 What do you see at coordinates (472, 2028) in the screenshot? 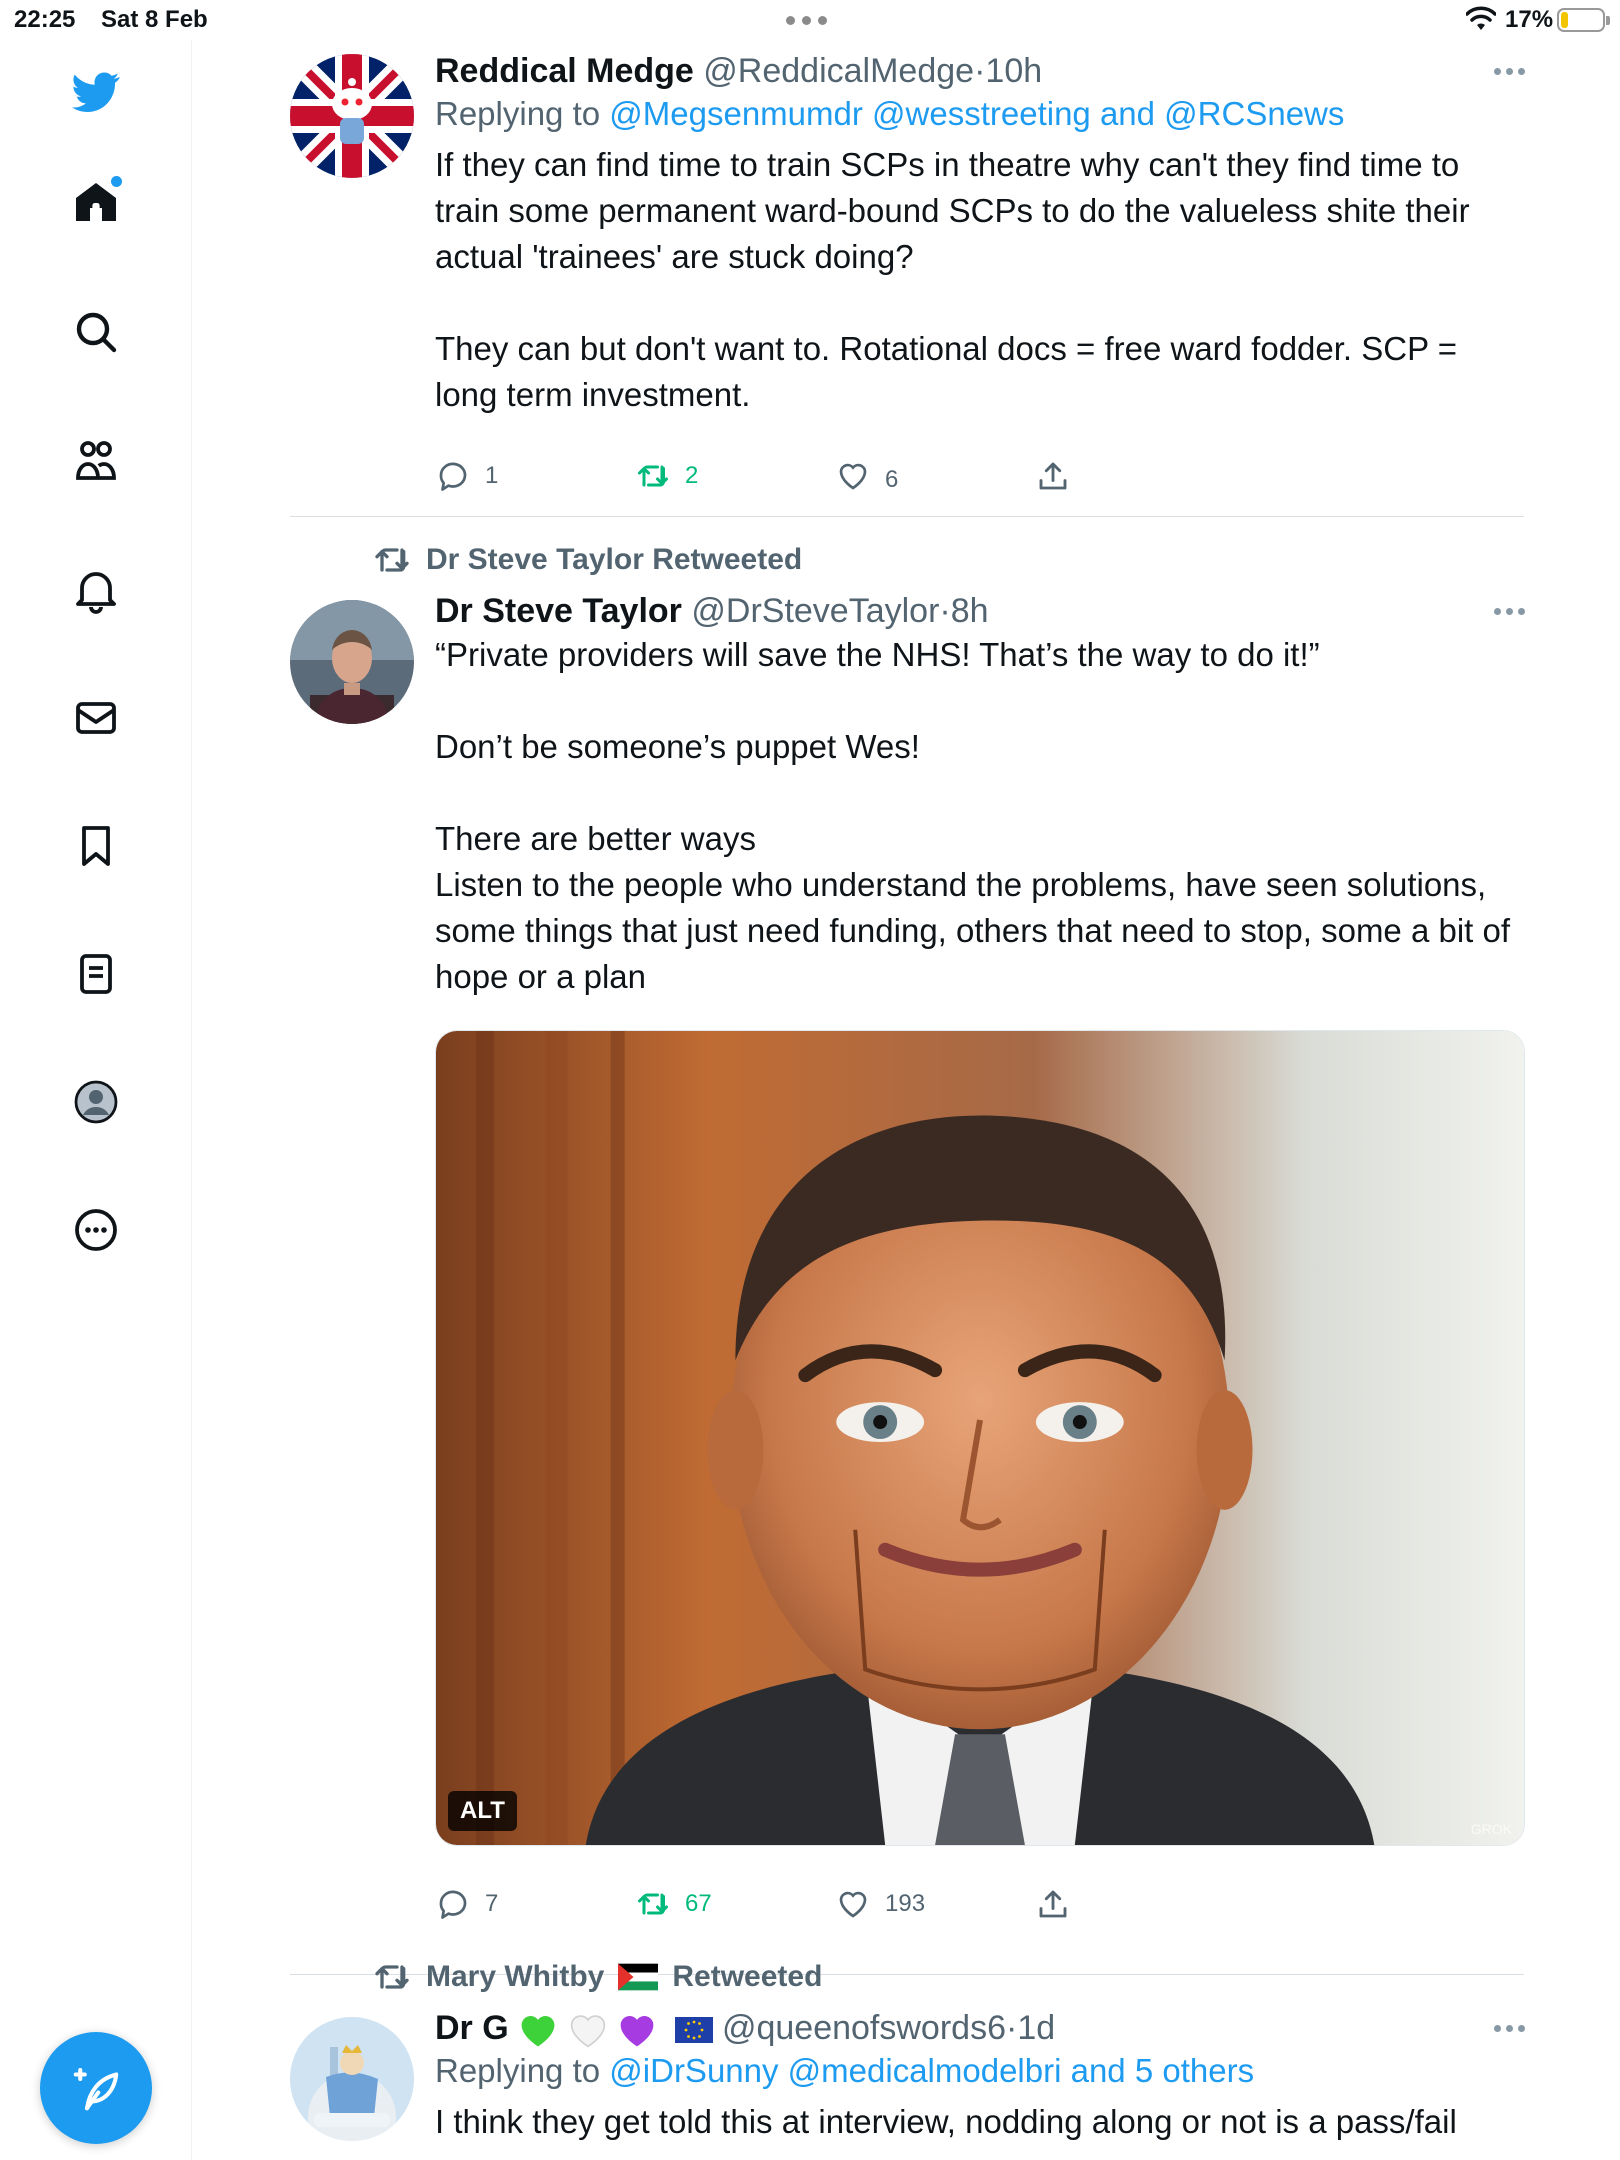
I see `author-name: Dr G` at bounding box center [472, 2028].